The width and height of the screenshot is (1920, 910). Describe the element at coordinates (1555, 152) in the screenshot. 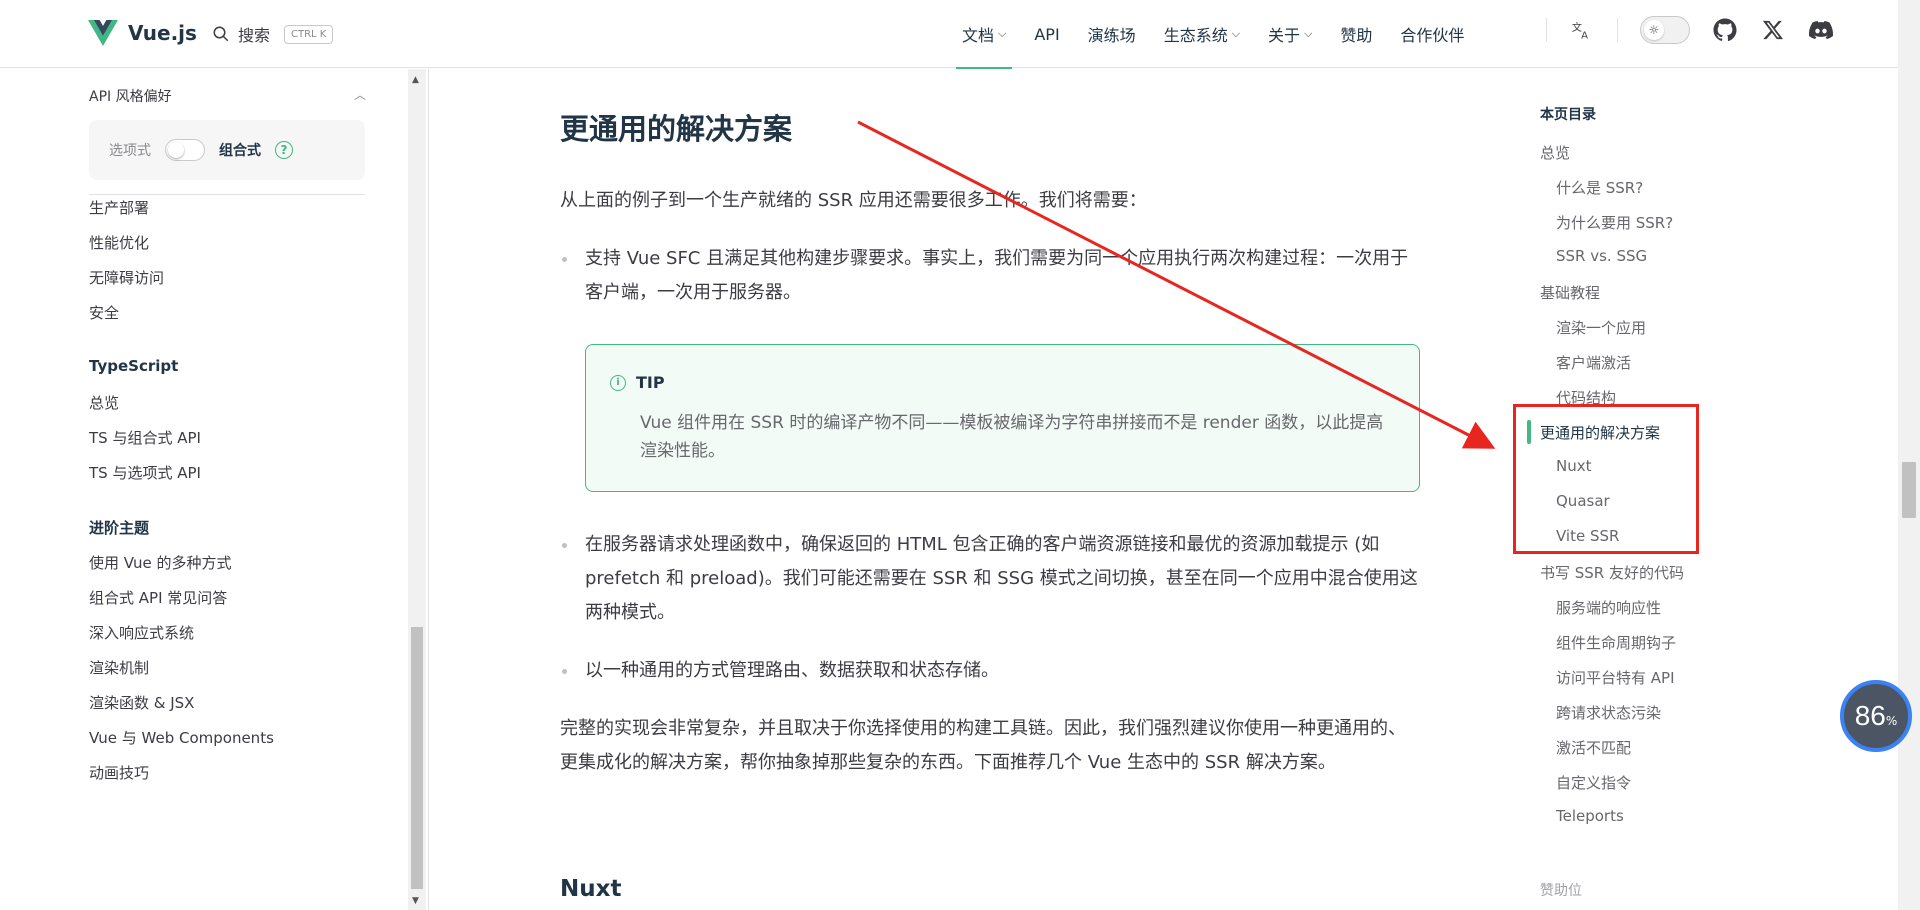

I see `toc-item: 总览` at that location.